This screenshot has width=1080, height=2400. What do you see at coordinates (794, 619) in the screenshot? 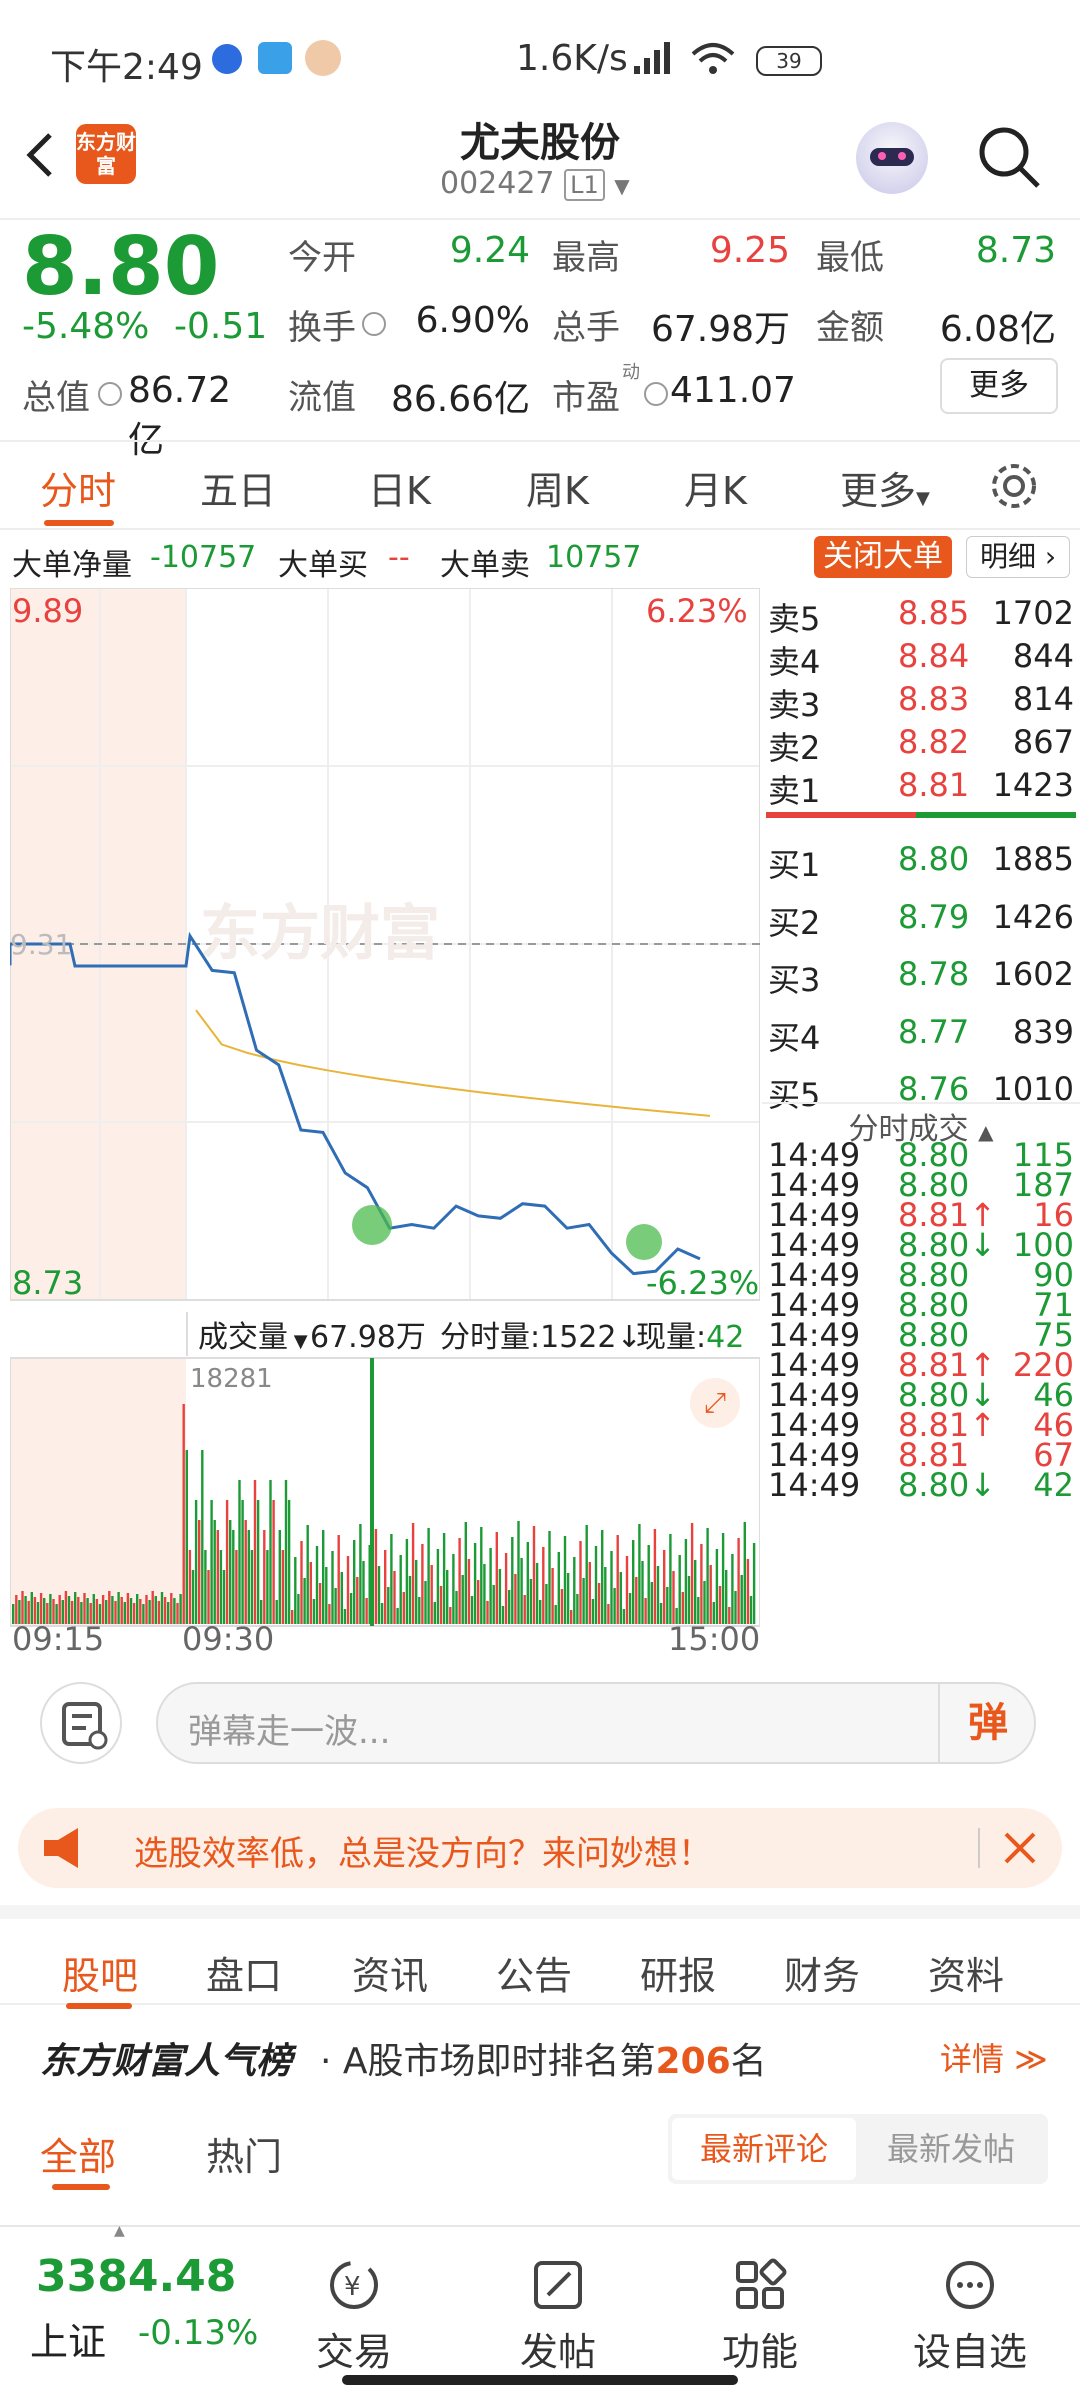
I see `ask-level-label: 卖5` at bounding box center [794, 619].